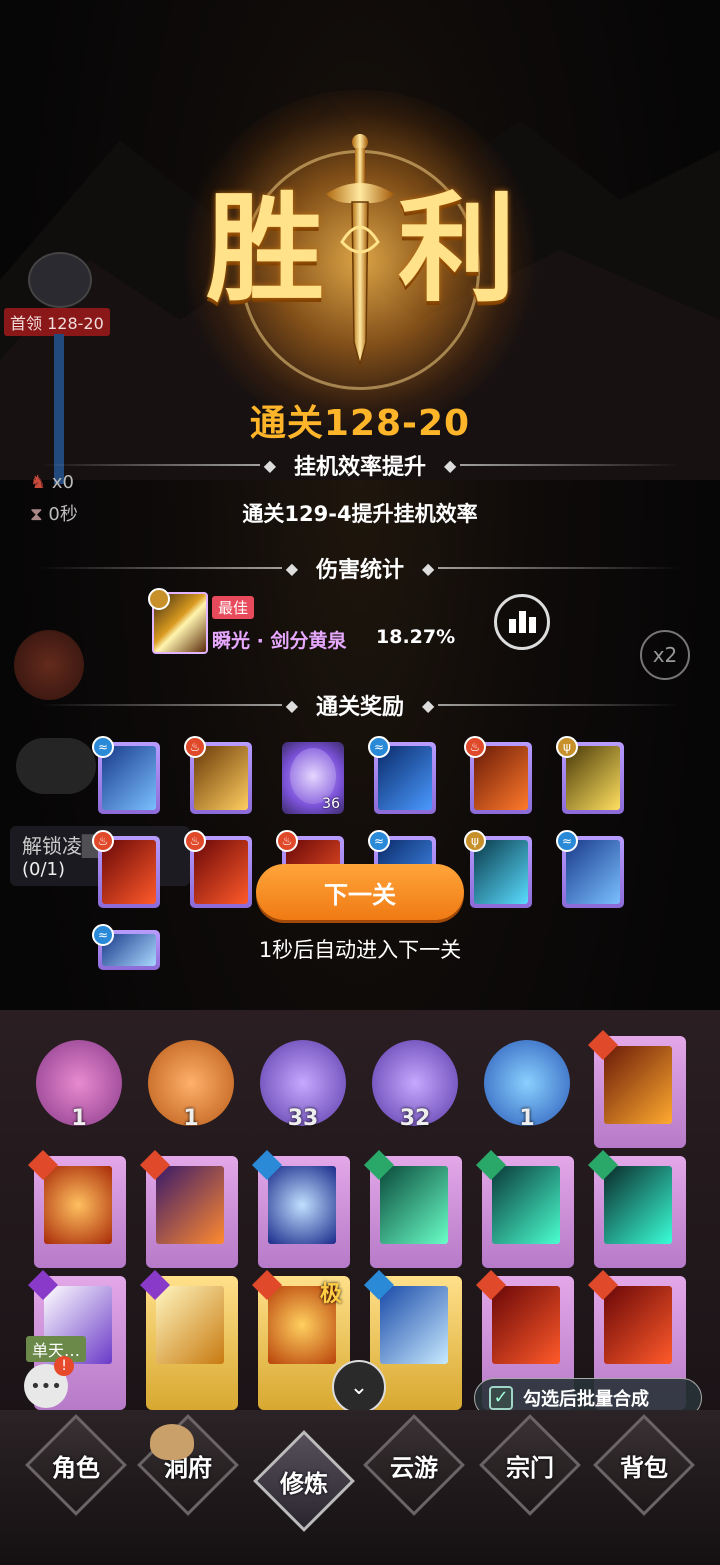 This screenshot has width=720, height=1565. What do you see at coordinates (331, 804) in the screenshot?
I see `reward-count: 36` at bounding box center [331, 804].